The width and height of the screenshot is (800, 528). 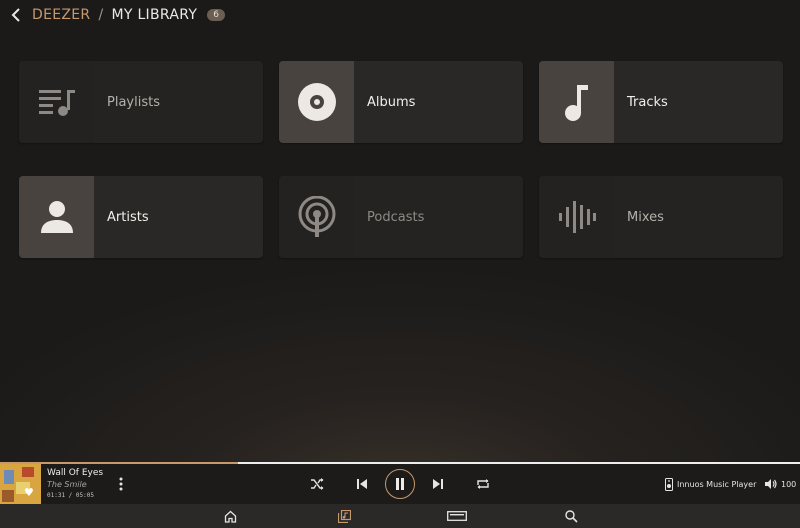 I want to click on track-title: Wall Of Eyes, so click(x=75, y=473).